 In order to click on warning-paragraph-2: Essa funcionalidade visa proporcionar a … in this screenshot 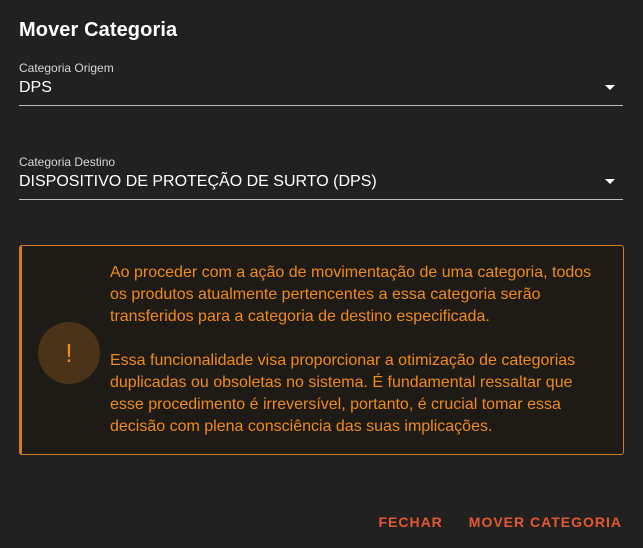, I will do `click(343, 393)`.